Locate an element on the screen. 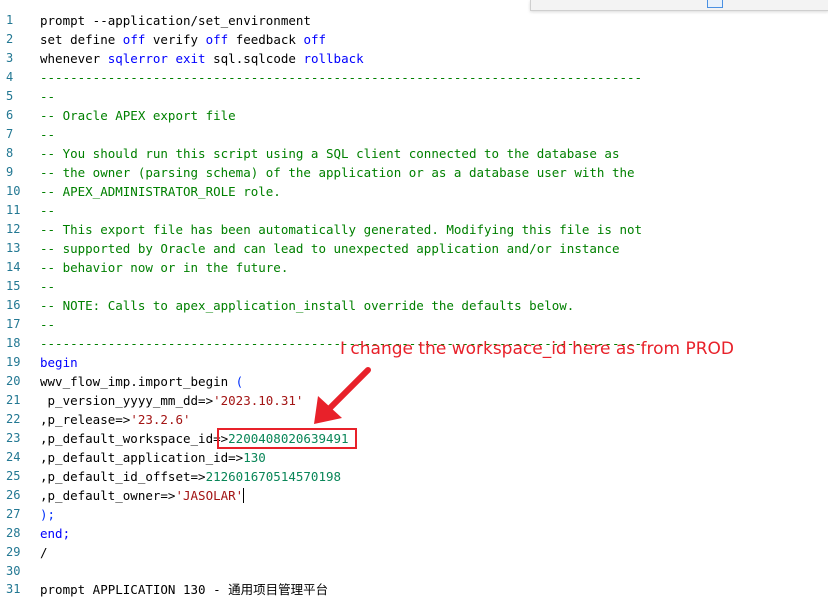 This screenshot has height=599, width=828. code-line: wwv_flow_imp.import_begin ( is located at coordinates (141, 381).